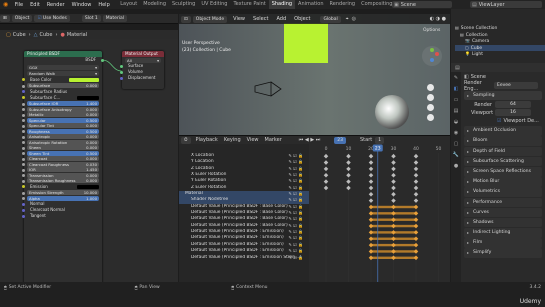 This screenshot has width=545, height=307. I want to click on perspective-icon, so click(430, 117).